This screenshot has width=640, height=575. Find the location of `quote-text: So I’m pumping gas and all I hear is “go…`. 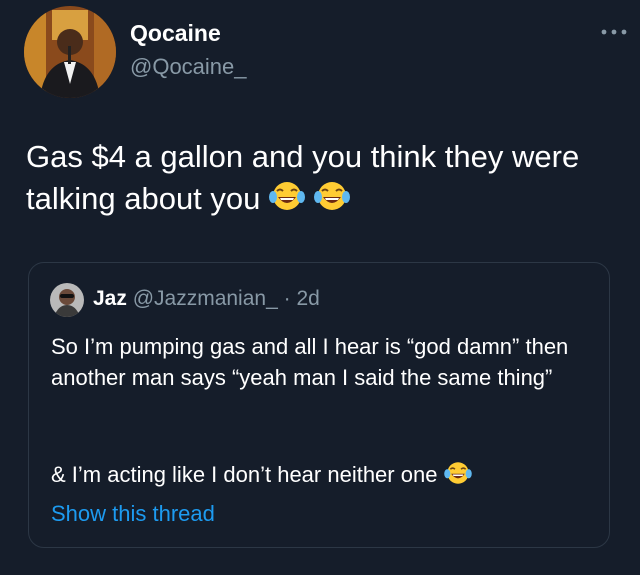

quote-text: So I’m pumping gas and all I hear is “go… is located at coordinates (310, 362).